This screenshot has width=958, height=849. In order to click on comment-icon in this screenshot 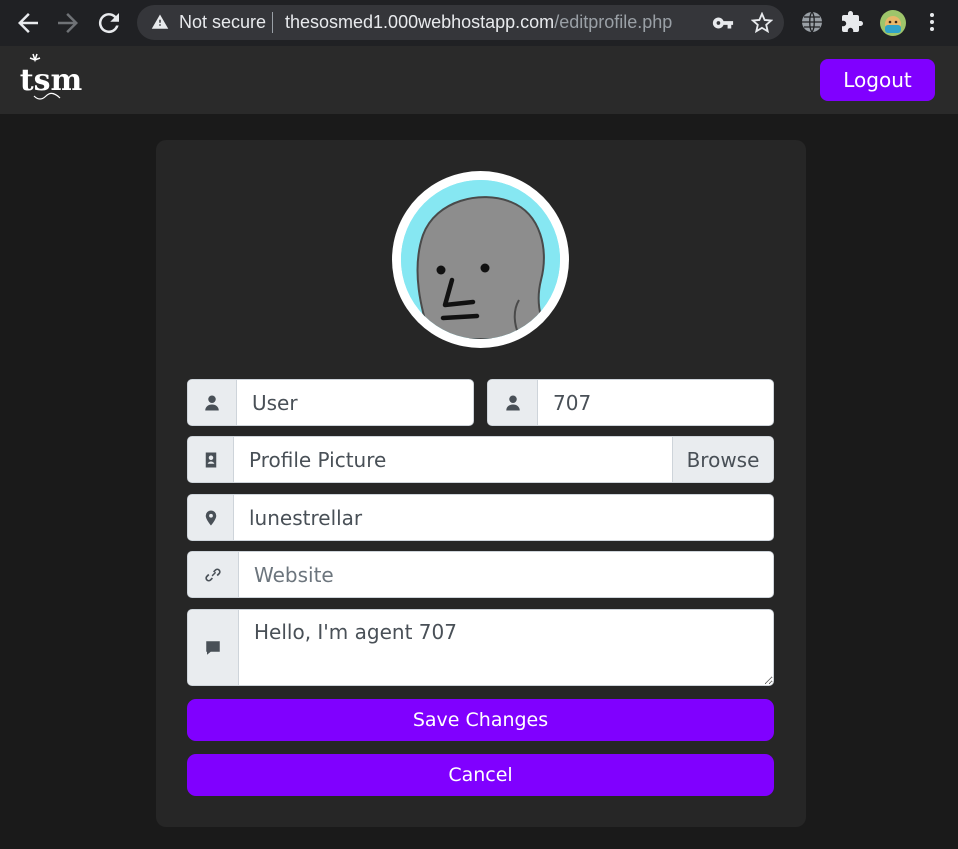, I will do `click(213, 647)`.